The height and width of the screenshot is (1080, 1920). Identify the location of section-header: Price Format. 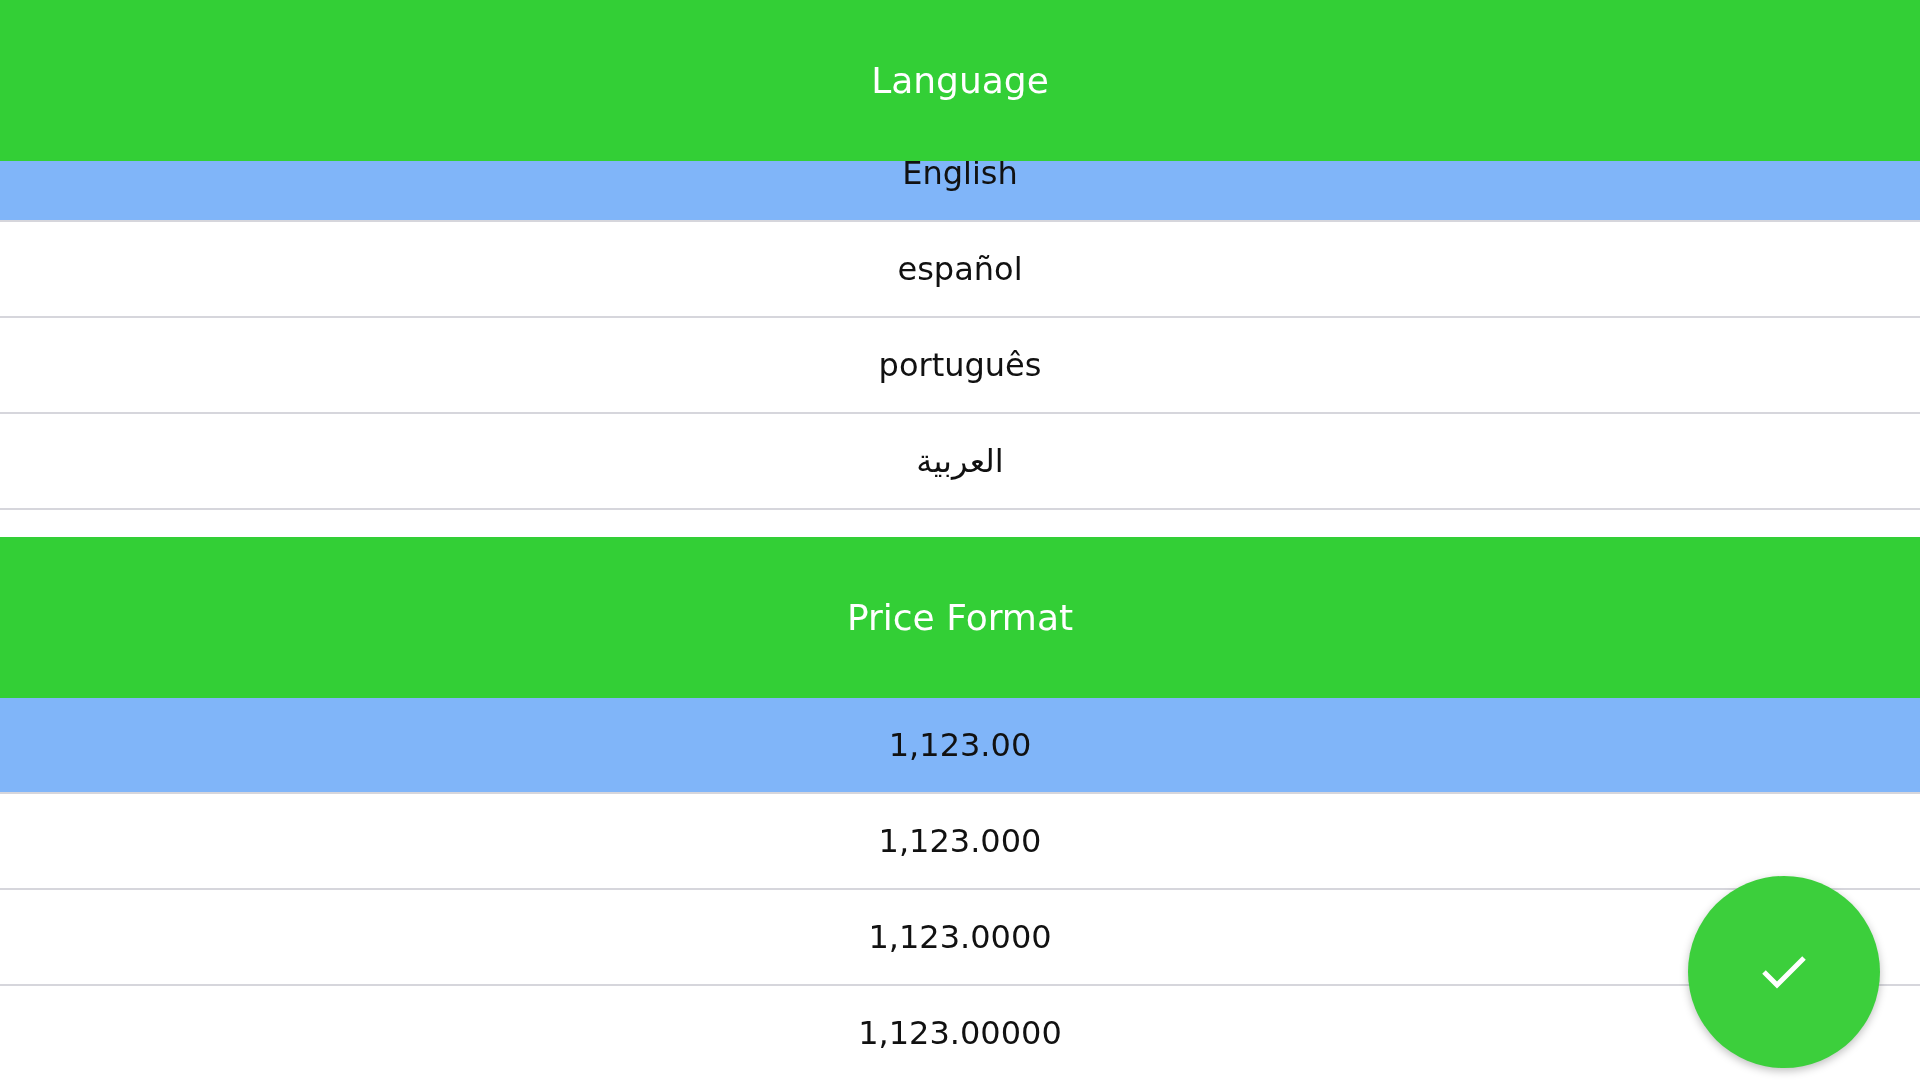
(960, 617).